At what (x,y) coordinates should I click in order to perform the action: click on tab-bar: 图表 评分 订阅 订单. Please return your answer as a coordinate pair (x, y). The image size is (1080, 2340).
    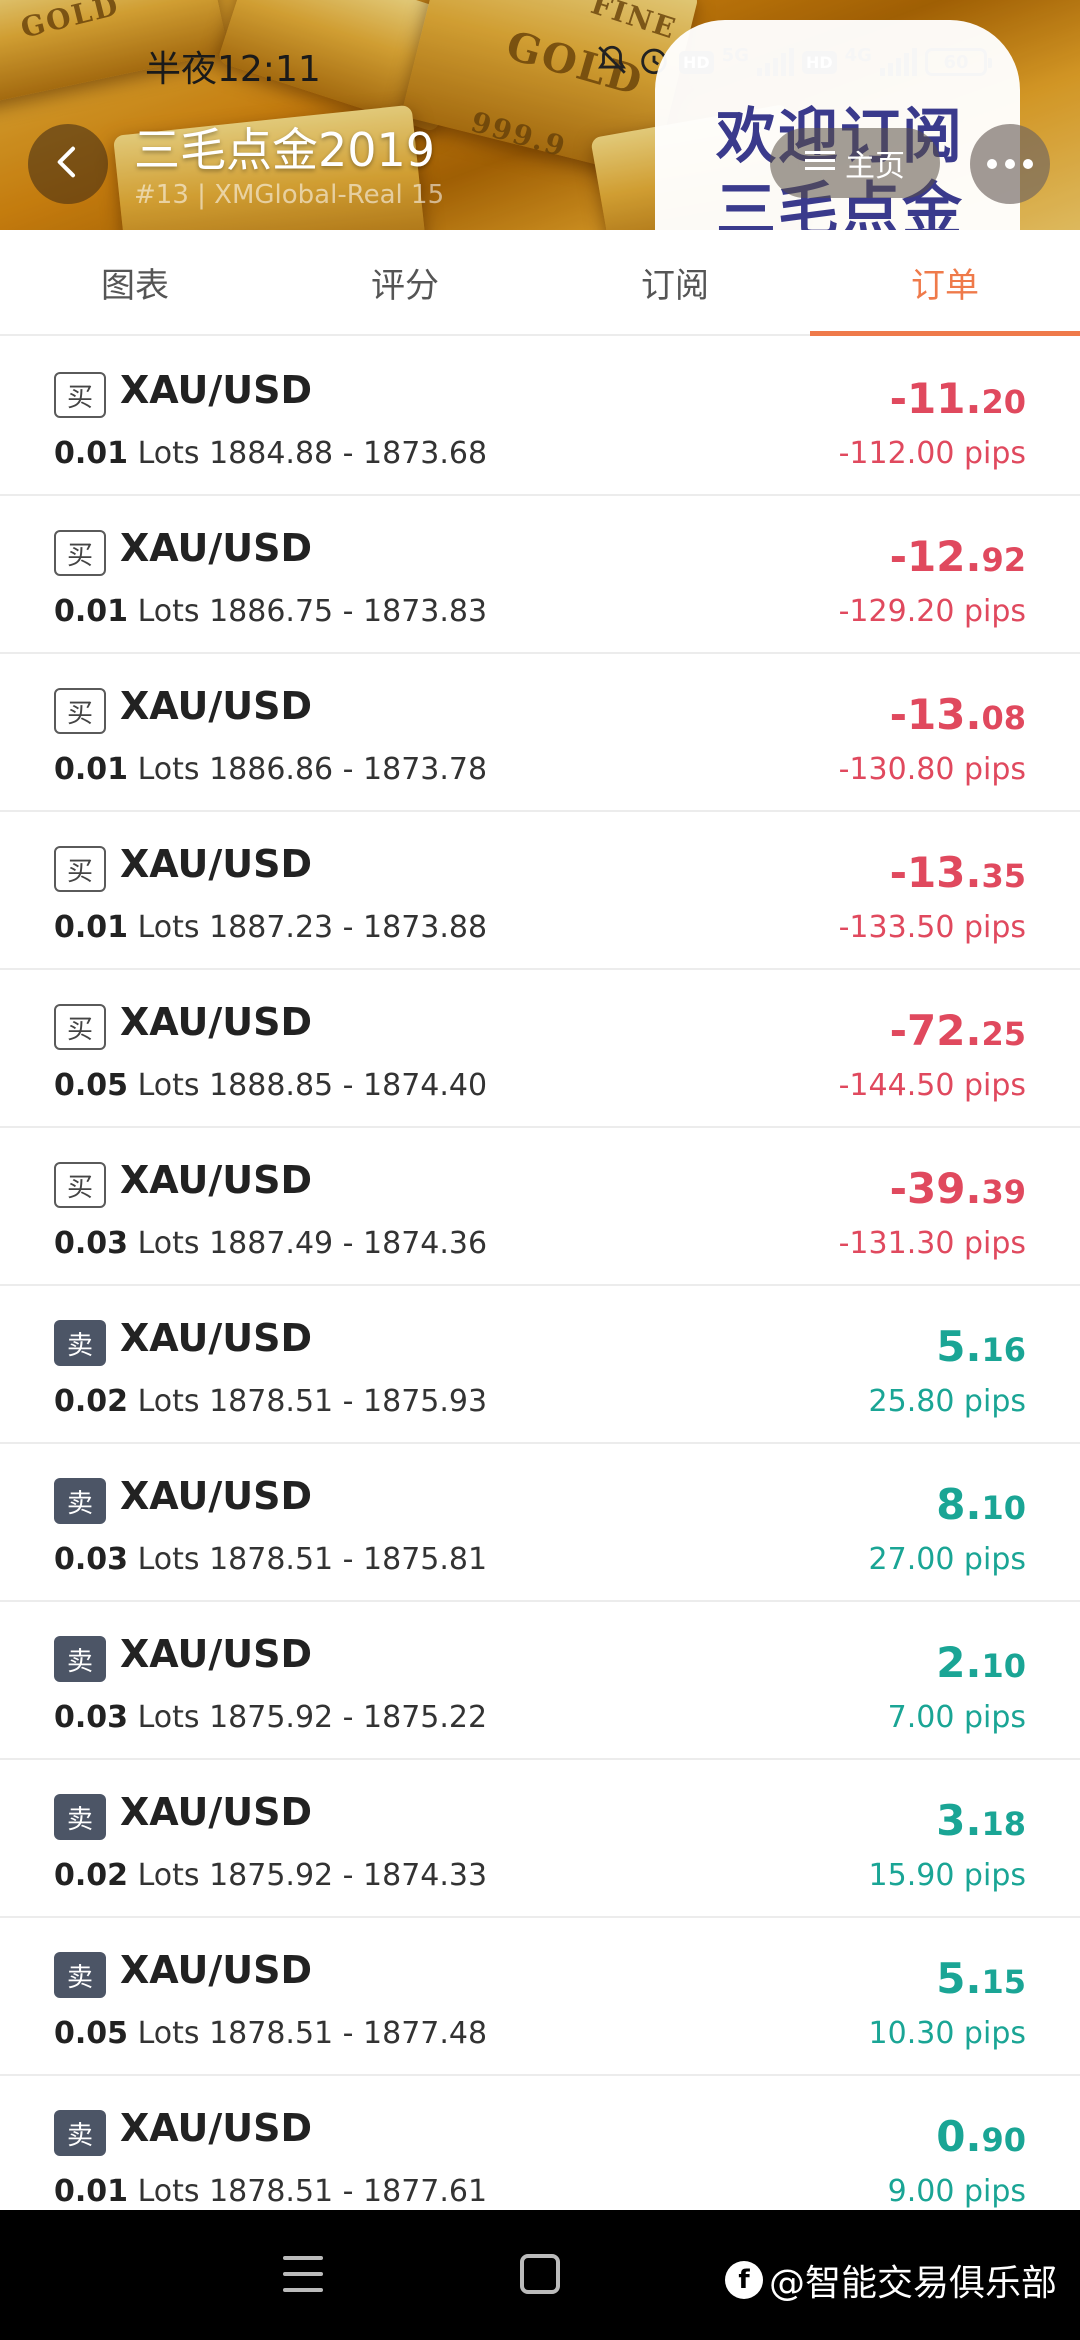
    Looking at the image, I should click on (540, 283).